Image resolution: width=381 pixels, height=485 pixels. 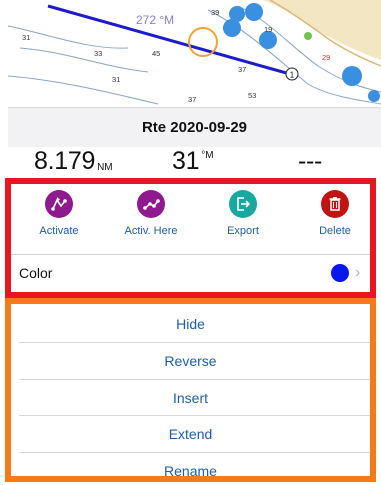 I want to click on depth-label: 53, so click(x=252, y=95).